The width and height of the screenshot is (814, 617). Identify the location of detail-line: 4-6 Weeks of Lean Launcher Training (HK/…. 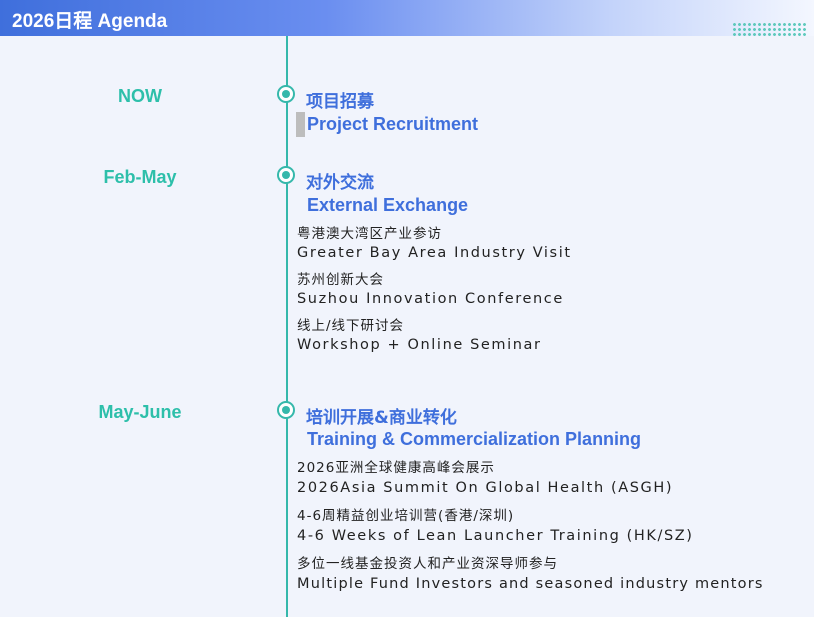
(495, 536).